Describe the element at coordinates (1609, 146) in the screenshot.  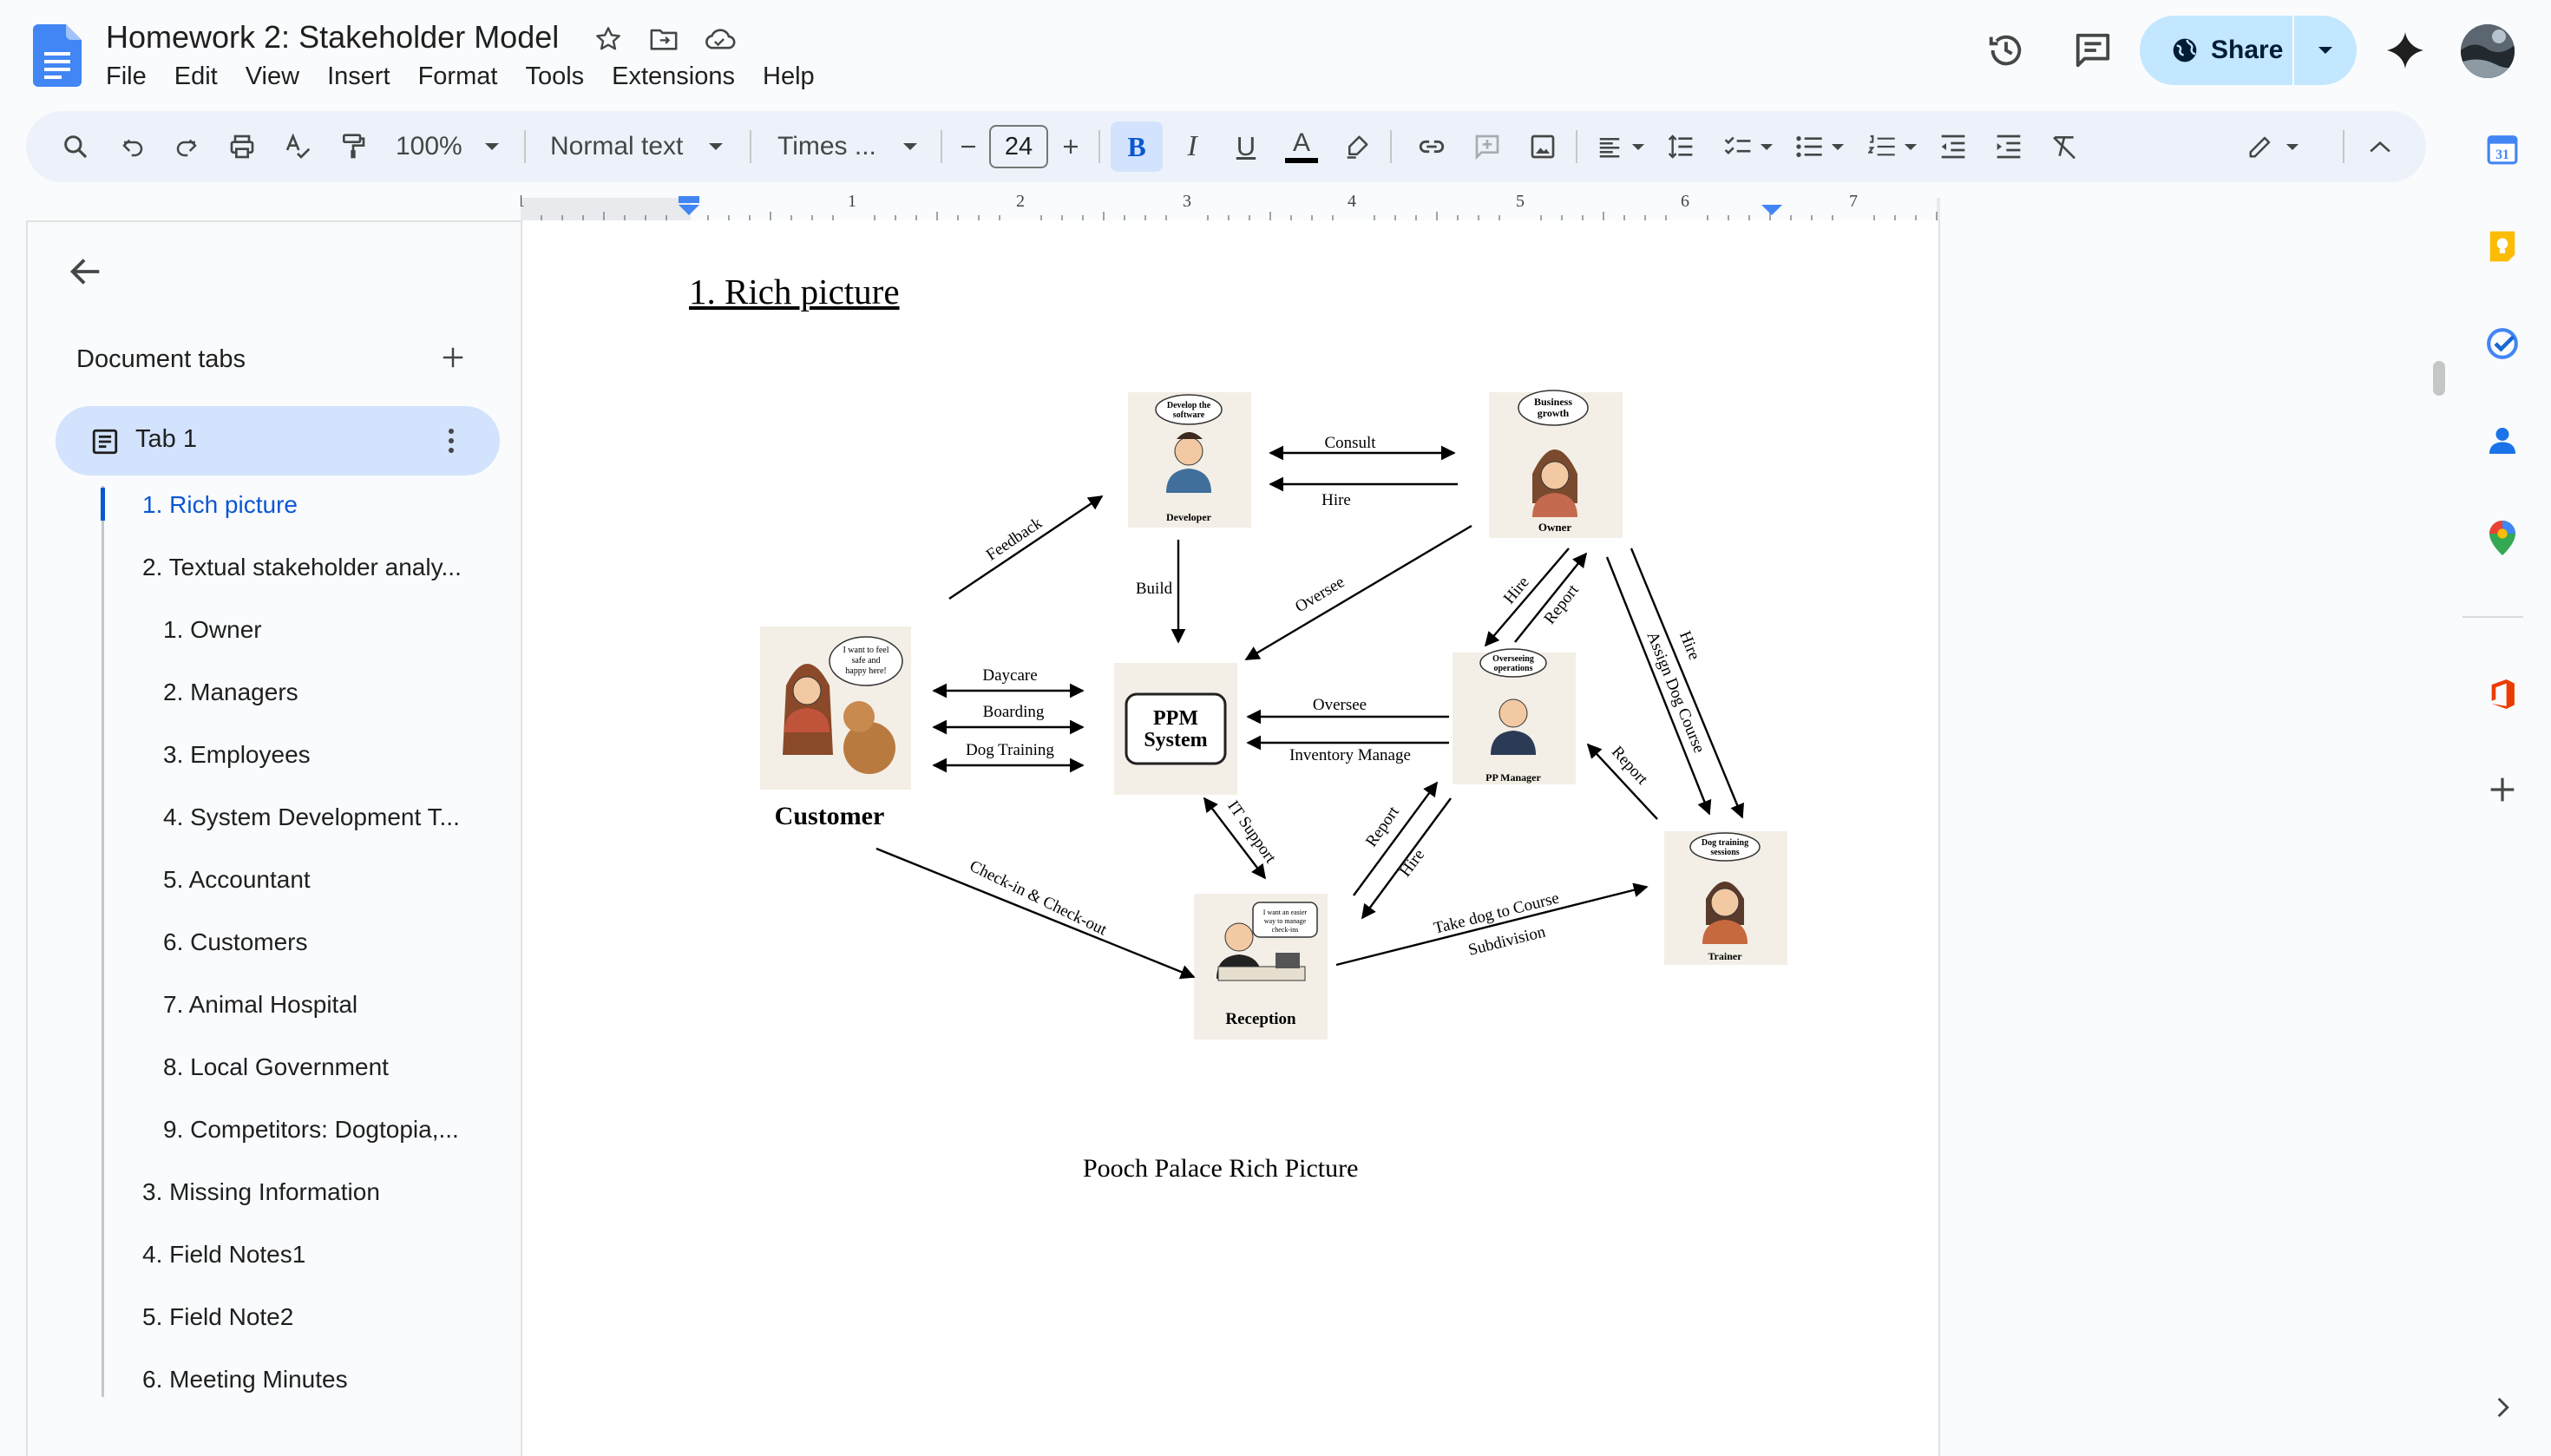
I see `align-left-icon` at that location.